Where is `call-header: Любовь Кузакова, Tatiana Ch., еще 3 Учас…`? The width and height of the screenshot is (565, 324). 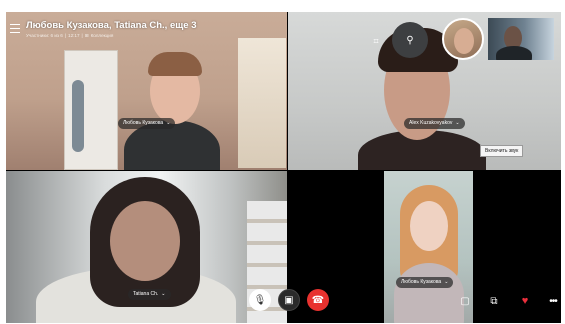
call-header: Любовь Кузакова, Tatiana Ch., еще 3 Учас… is located at coordinates (103, 29).